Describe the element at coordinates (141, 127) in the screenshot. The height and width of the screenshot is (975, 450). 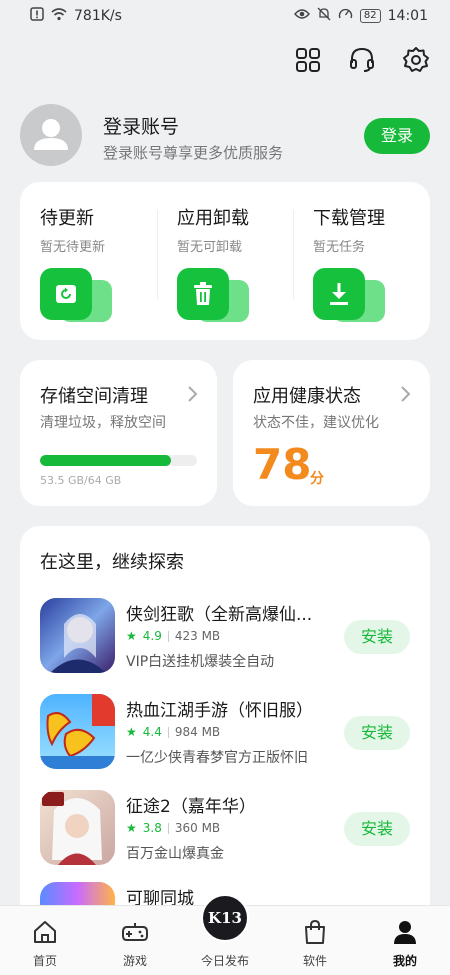
I see `account-title: 登录账号` at that location.